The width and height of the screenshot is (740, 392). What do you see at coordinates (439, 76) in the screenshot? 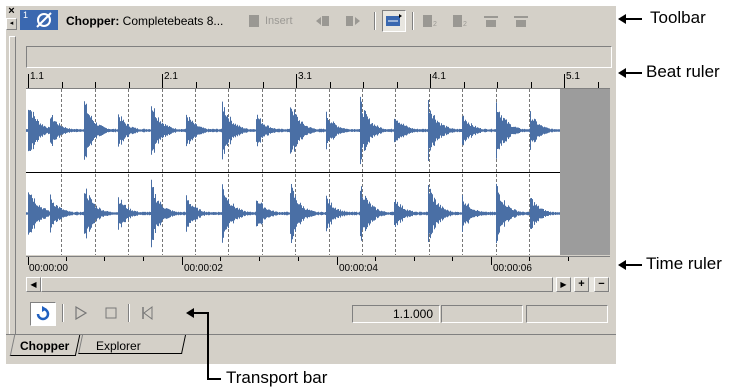
I see `beat-mark: 4.1` at bounding box center [439, 76].